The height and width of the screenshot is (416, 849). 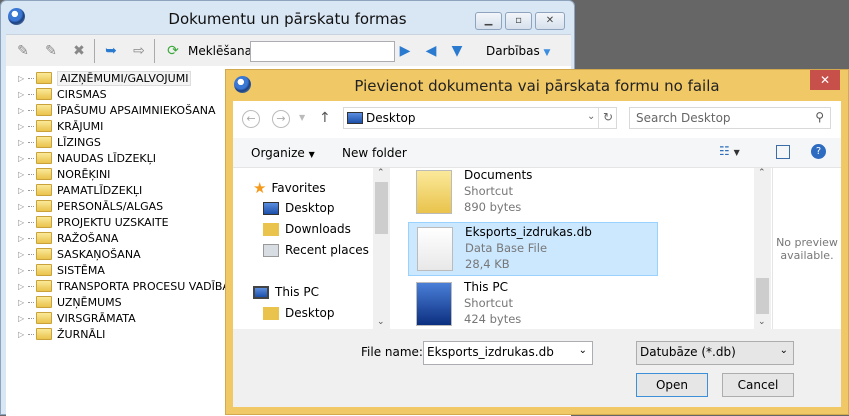 I want to click on nav-favorites: ★ Favorites, so click(x=289, y=188).